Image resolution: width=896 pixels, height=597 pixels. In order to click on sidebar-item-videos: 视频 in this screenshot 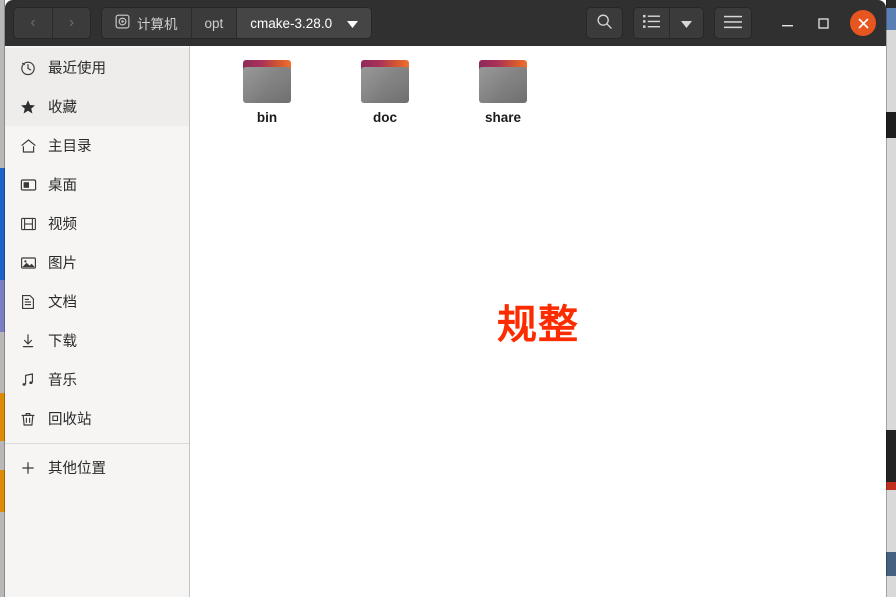, I will do `click(97, 223)`.